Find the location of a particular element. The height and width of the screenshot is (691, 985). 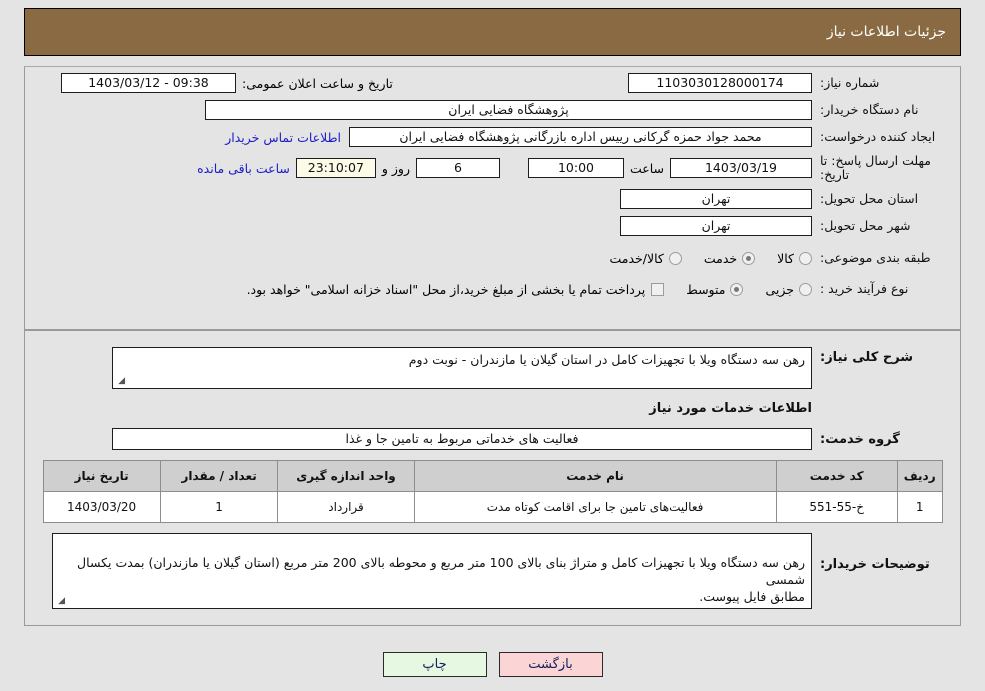

city-label: شهر محل تحویل: is located at coordinates (865, 225).